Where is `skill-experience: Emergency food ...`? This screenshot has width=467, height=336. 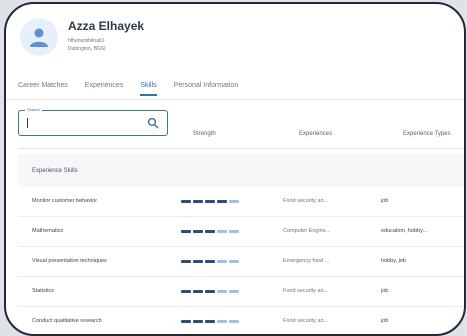 skill-experience: Emergency food ... is located at coordinates (306, 261).